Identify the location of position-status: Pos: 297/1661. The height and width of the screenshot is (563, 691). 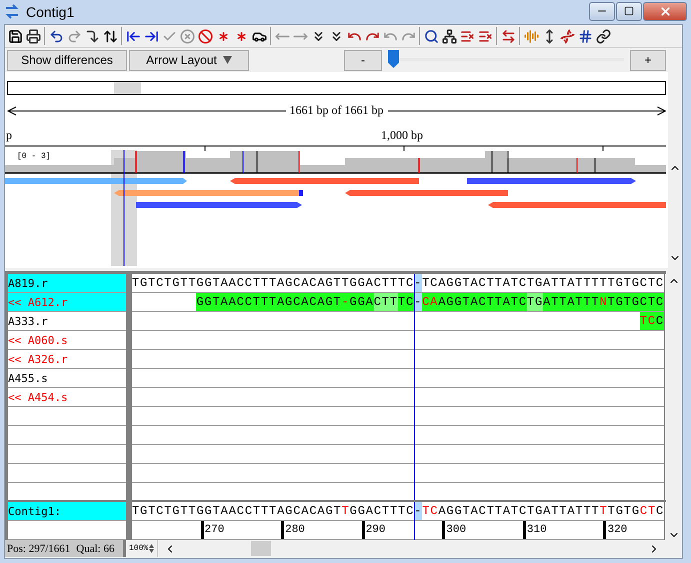
(38, 548).